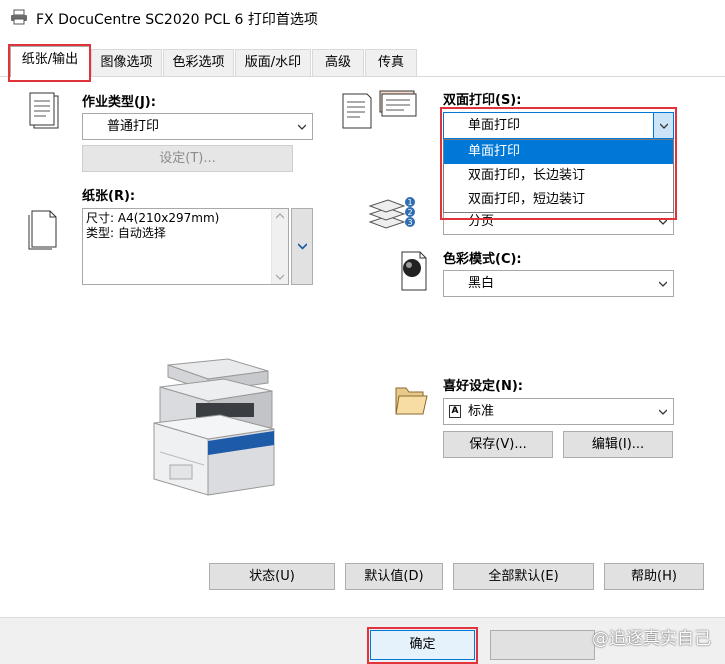 The height and width of the screenshot is (664, 725). Describe the element at coordinates (558, 283) in the screenshot. I see `color-mode-select: 黑白` at that location.